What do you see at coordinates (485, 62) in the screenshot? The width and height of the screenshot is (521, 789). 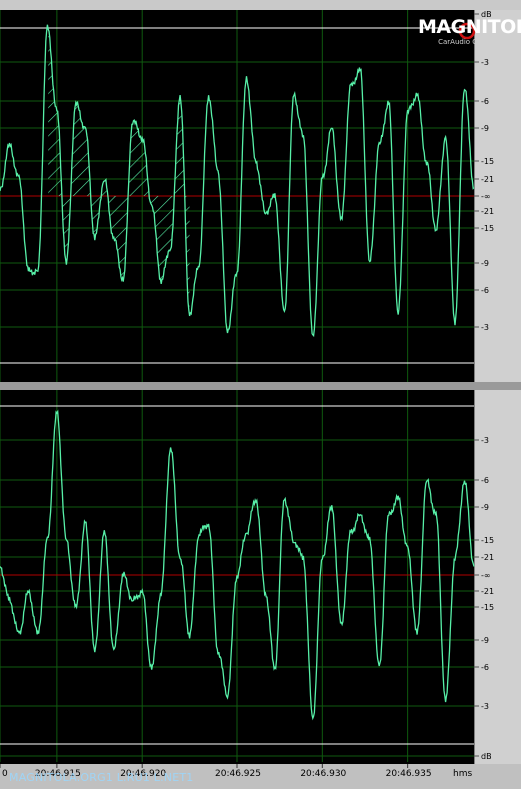 I see `left-ytick-label-1: -3` at bounding box center [485, 62].